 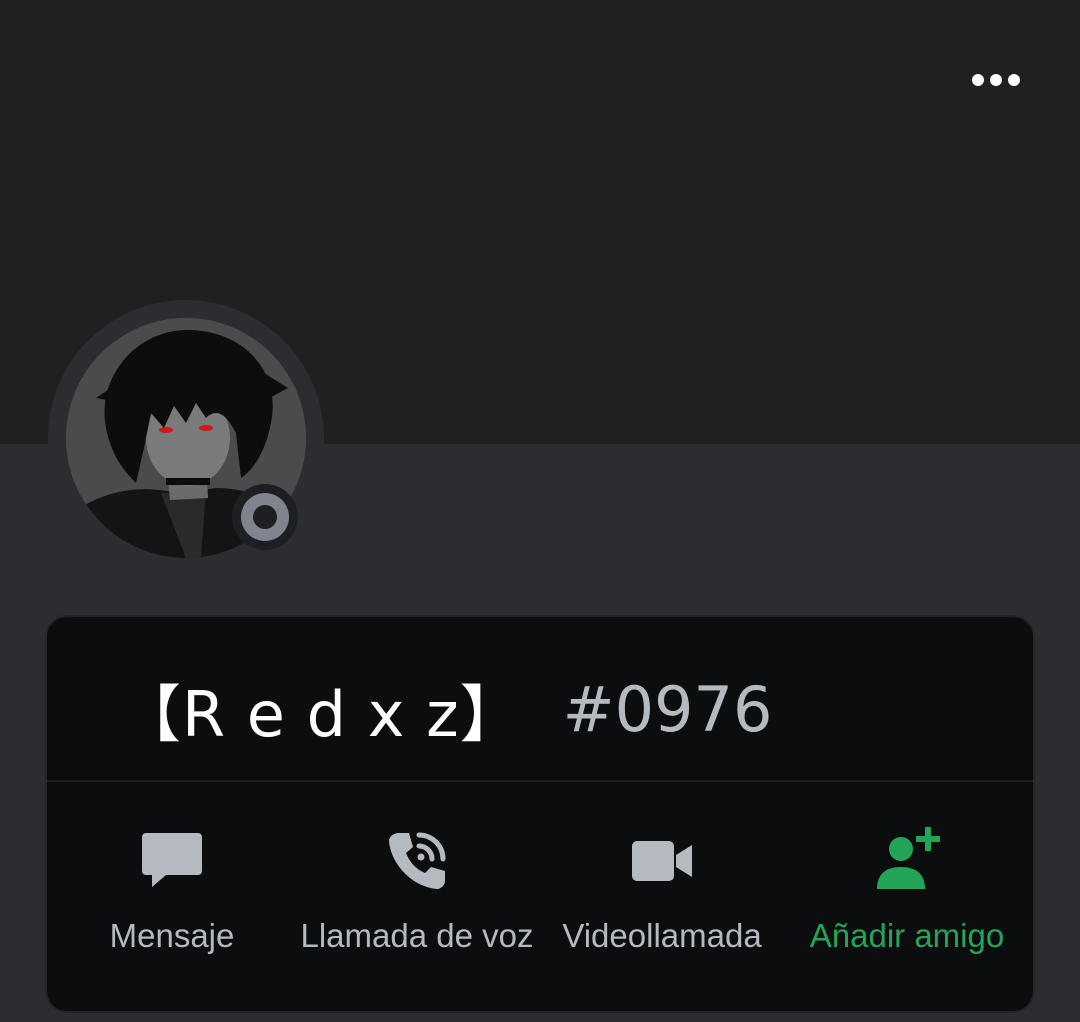 I want to click on add-friend-label: Añadir amigo, so click(x=907, y=935).